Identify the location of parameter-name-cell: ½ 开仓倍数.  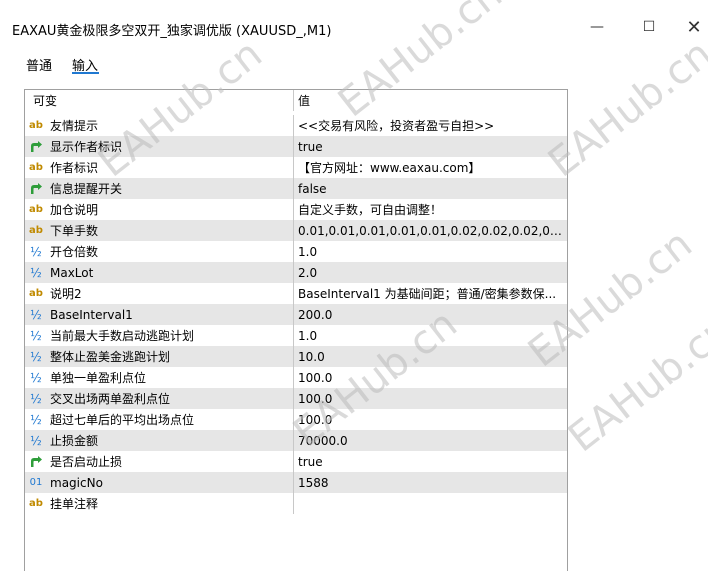
(159, 251).